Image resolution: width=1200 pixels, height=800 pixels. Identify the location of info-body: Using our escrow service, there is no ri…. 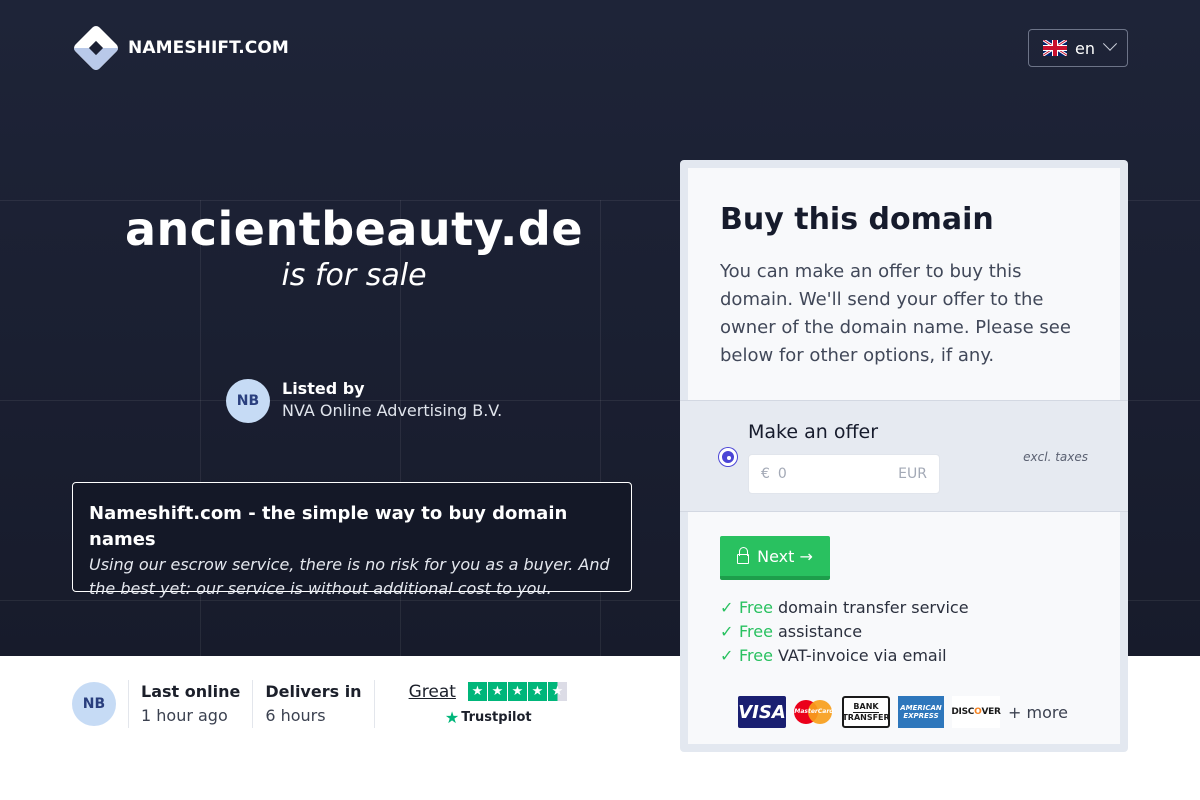
(349, 576).